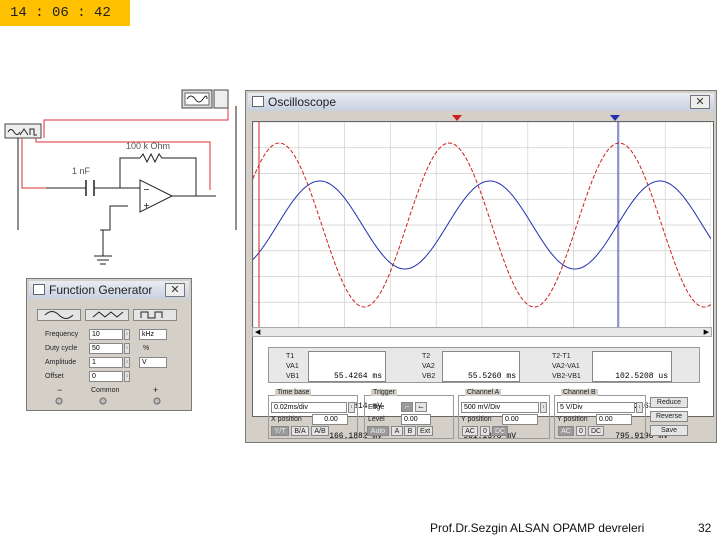 This screenshot has height=540, width=720. What do you see at coordinates (669, 430) in the screenshot?
I see `save-button: Save` at bounding box center [669, 430].